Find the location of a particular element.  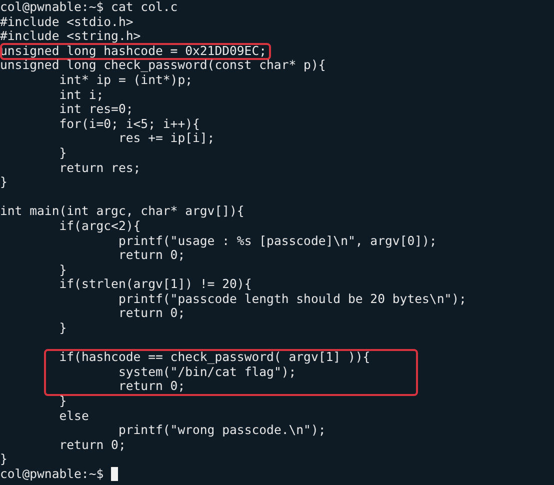

code-line: if(argc<2){ is located at coordinates (99, 226).